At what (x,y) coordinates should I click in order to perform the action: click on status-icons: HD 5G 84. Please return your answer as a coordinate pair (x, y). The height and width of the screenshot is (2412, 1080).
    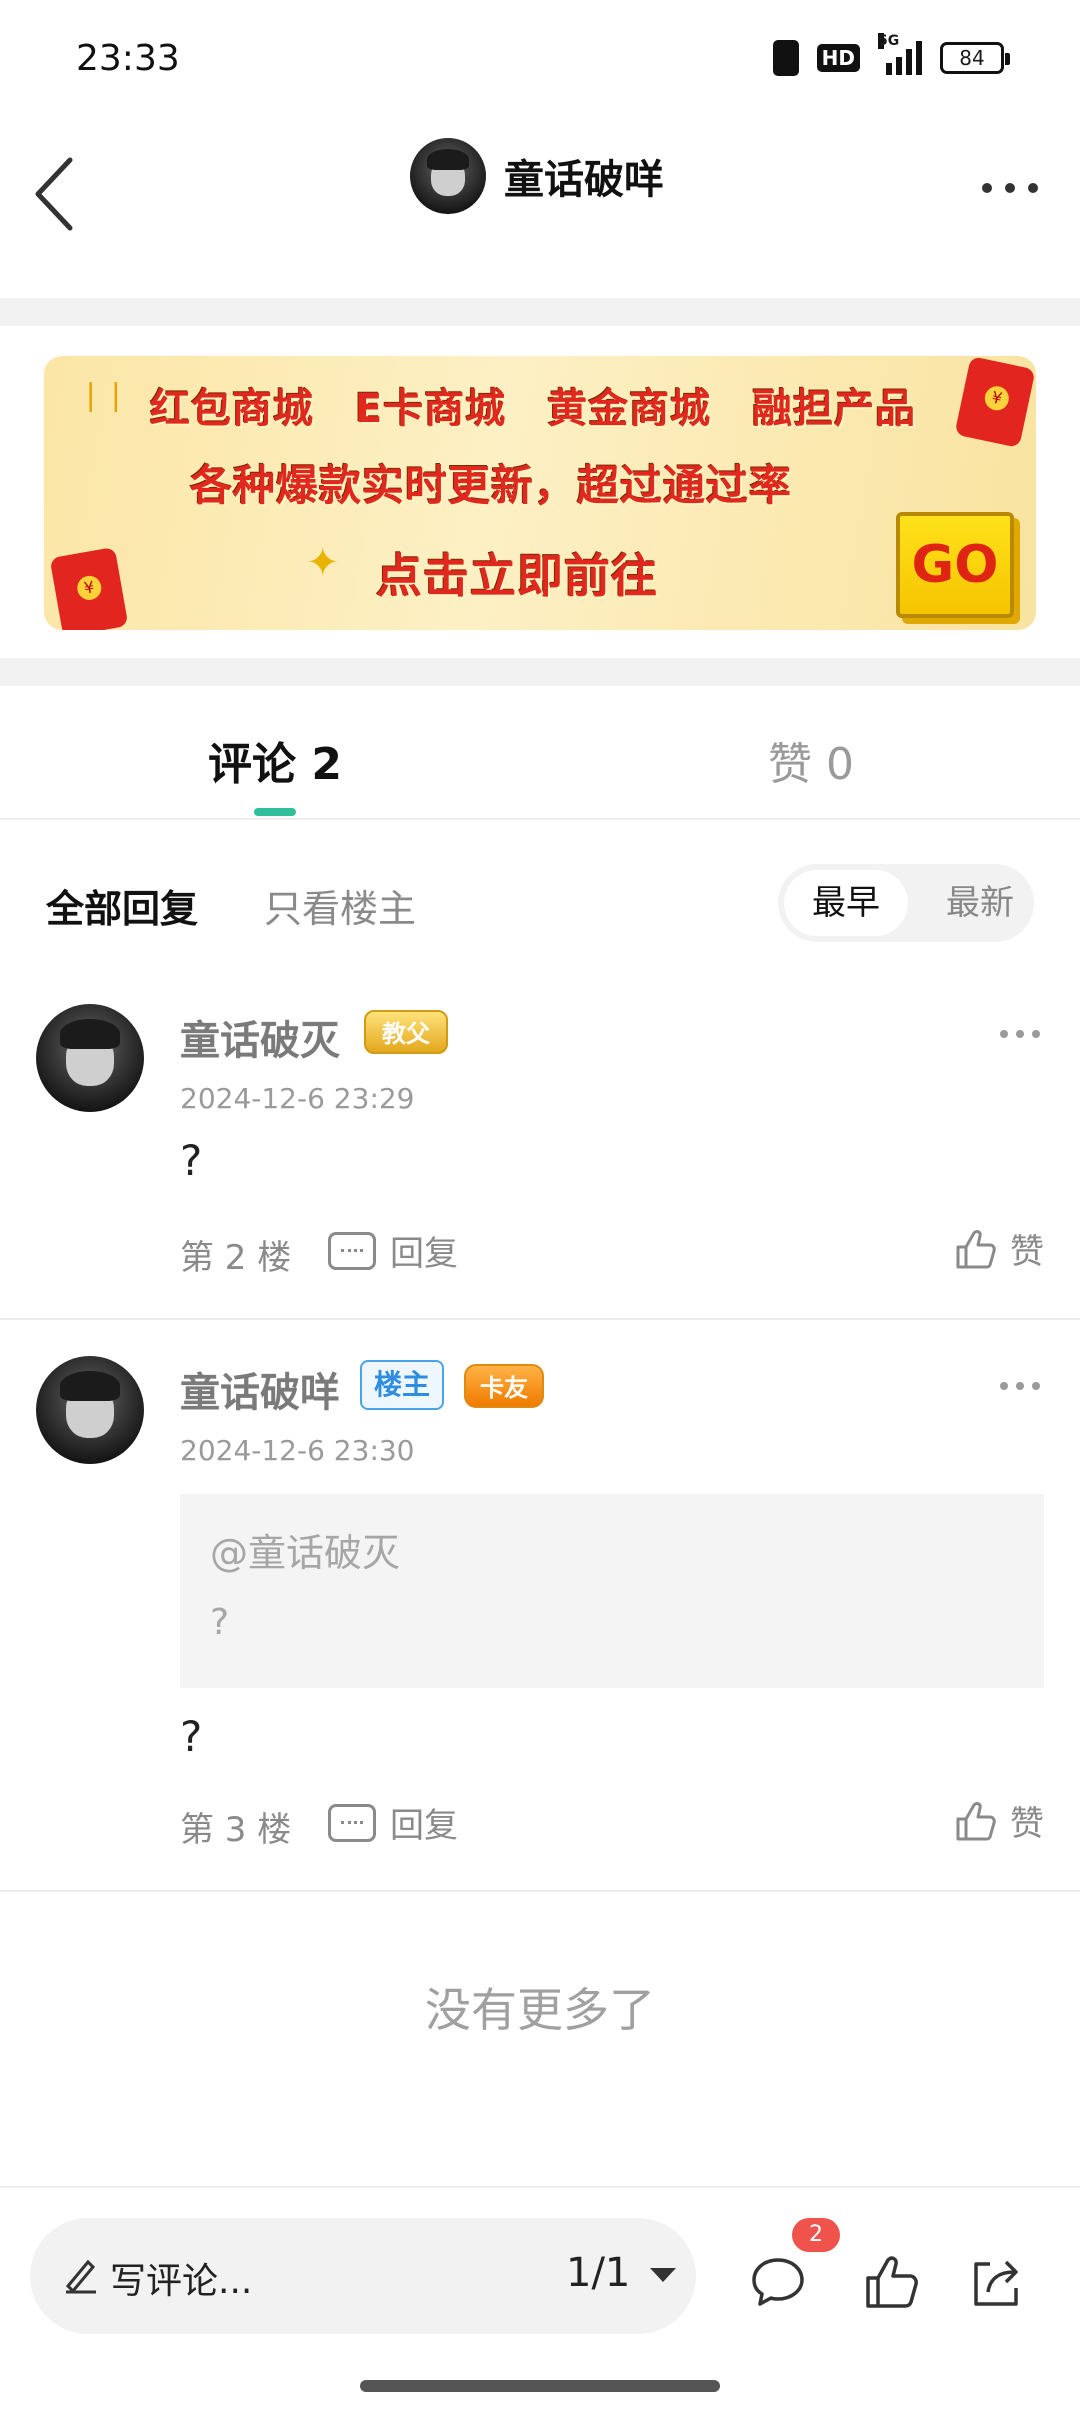
    Looking at the image, I should click on (891, 54).